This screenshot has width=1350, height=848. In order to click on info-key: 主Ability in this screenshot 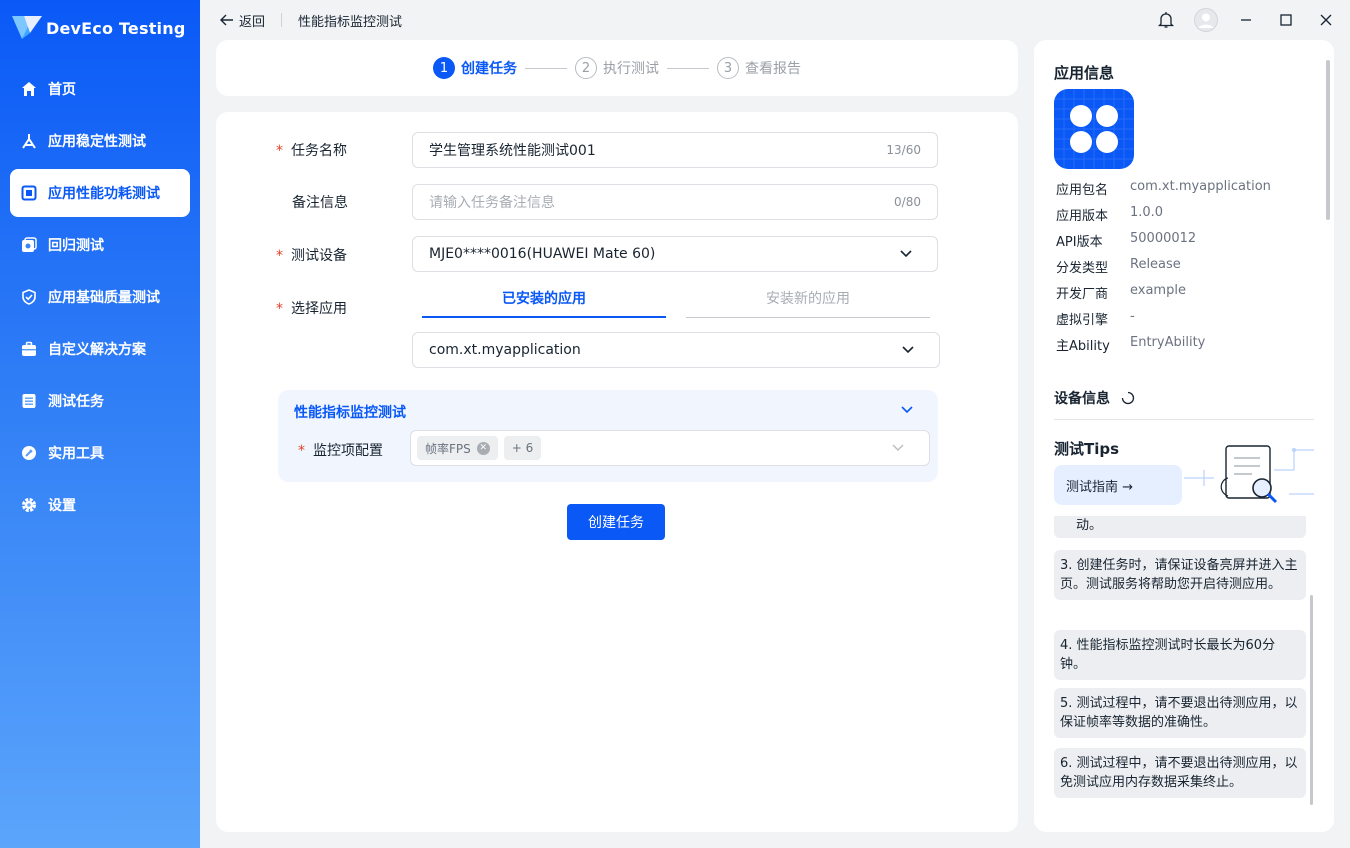, I will do `click(1083, 346)`.